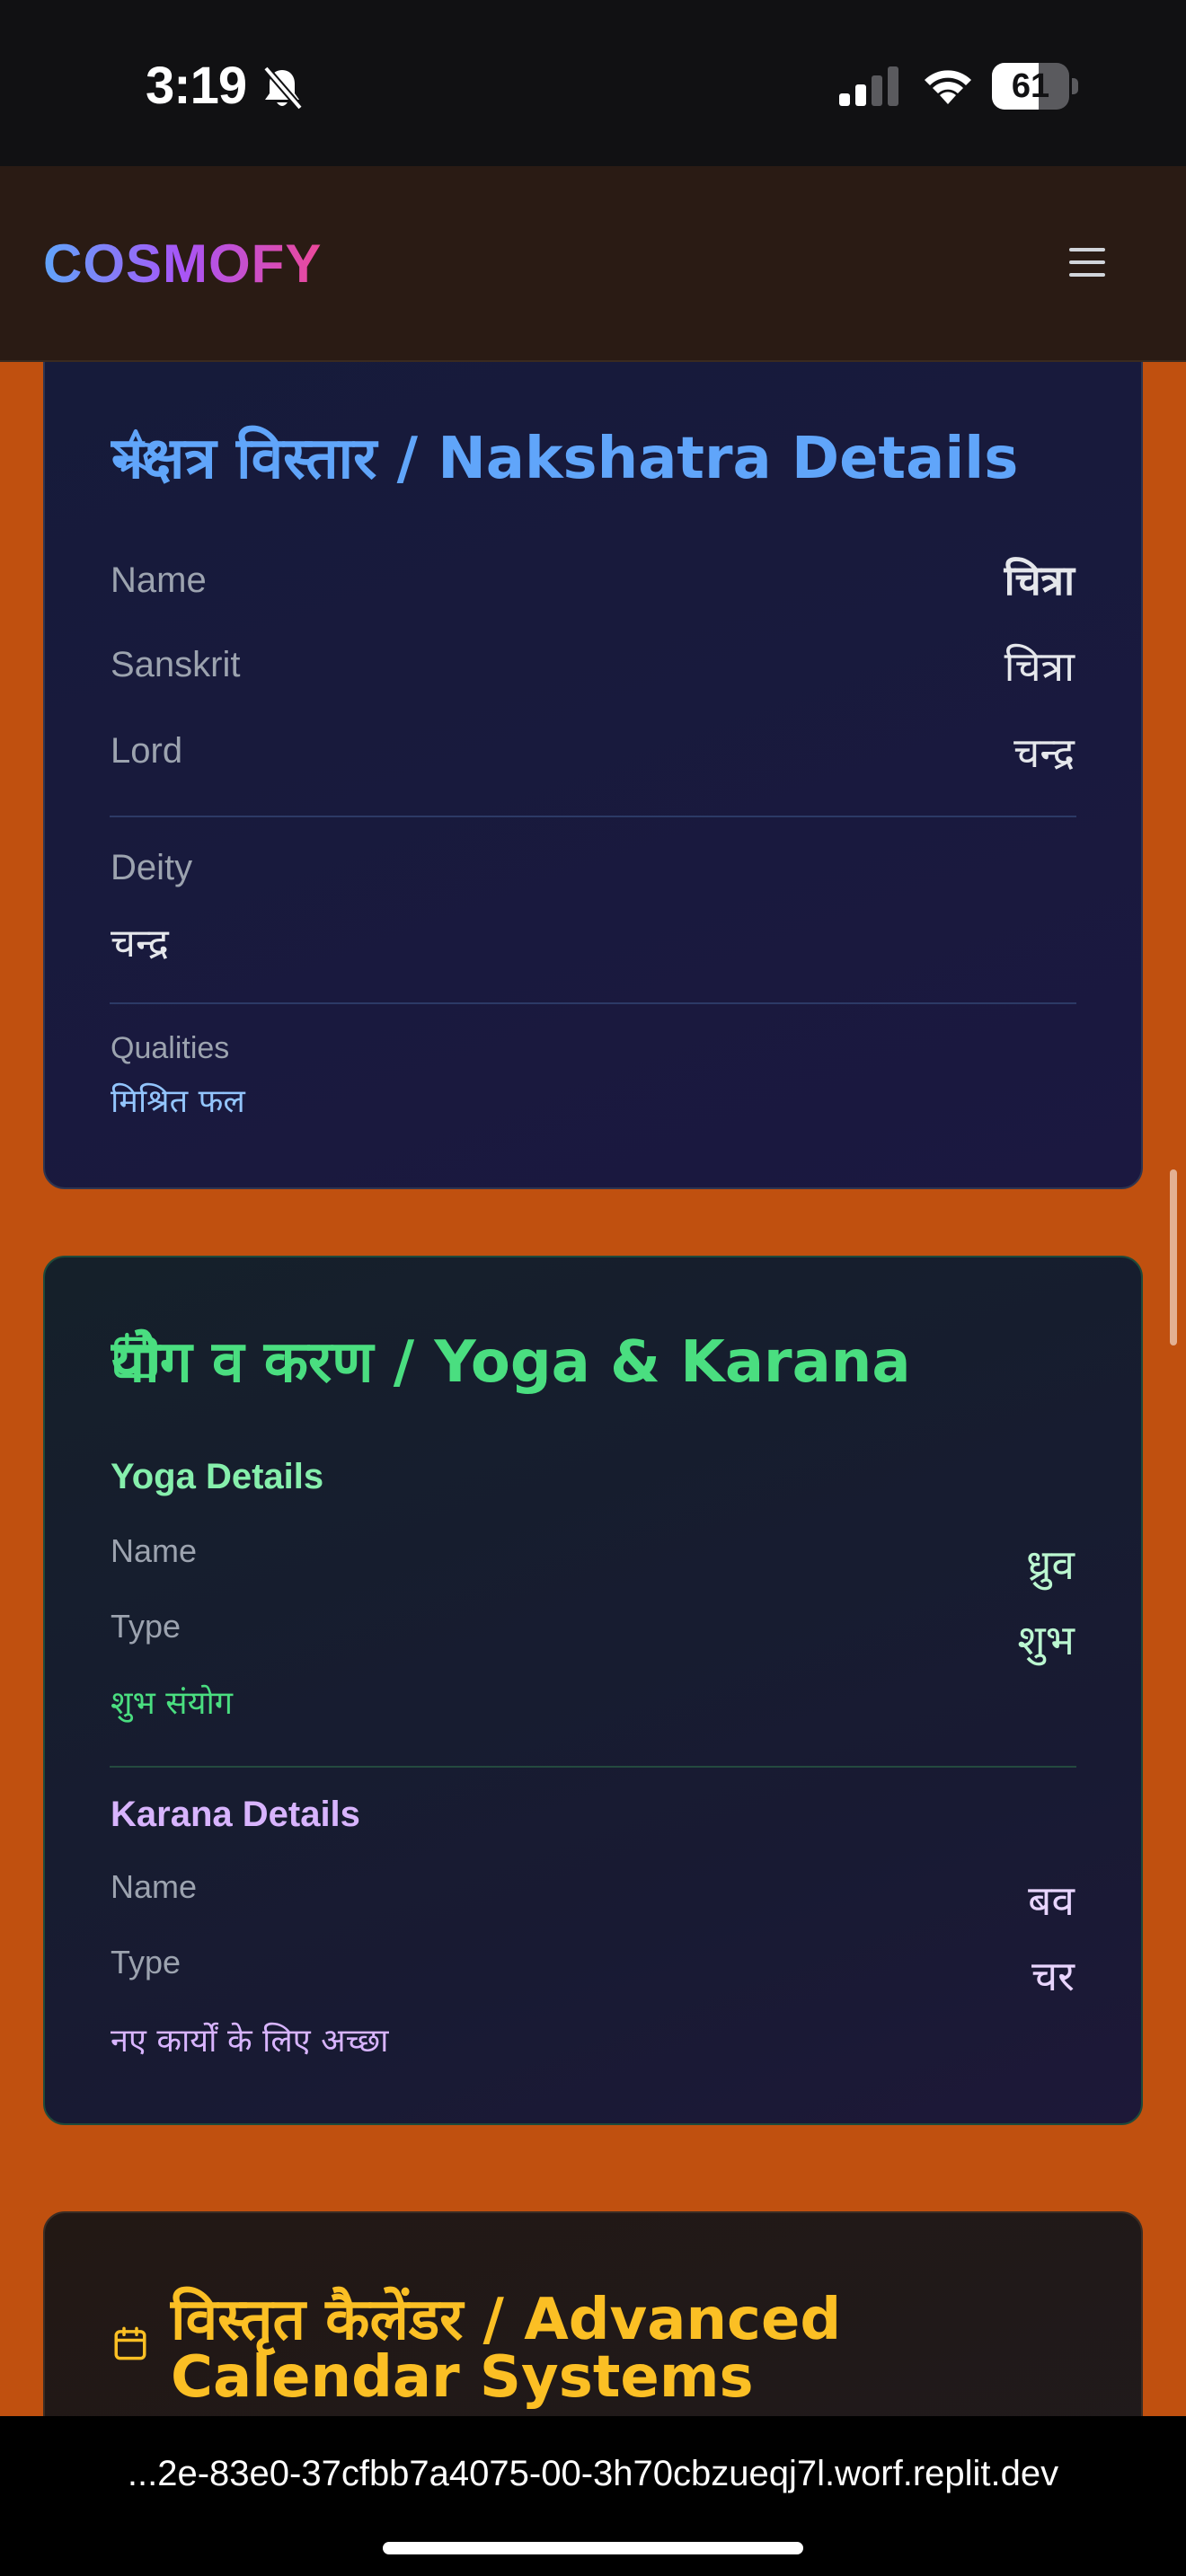  Describe the element at coordinates (1051, 1900) in the screenshot. I see `karana-name-value: बव` at that location.